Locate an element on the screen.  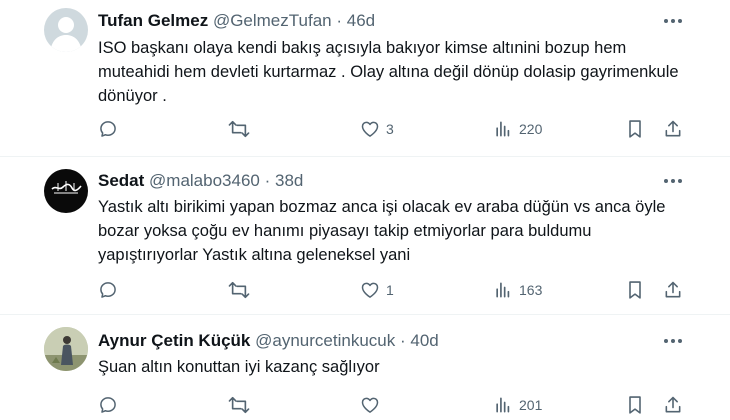
tweet-header: Aynur Çetin Küçük @aynurcetinkucuk · 40d is located at coordinates (268, 341).